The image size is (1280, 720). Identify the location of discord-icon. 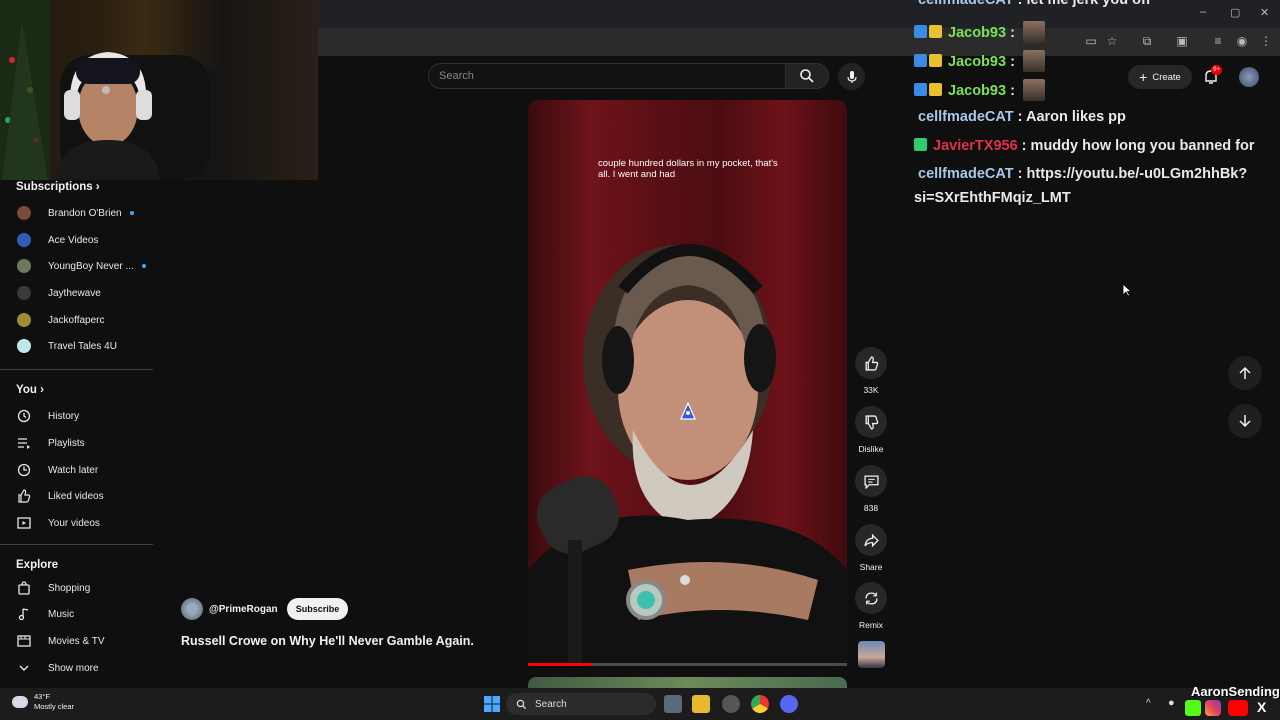
(789, 704).